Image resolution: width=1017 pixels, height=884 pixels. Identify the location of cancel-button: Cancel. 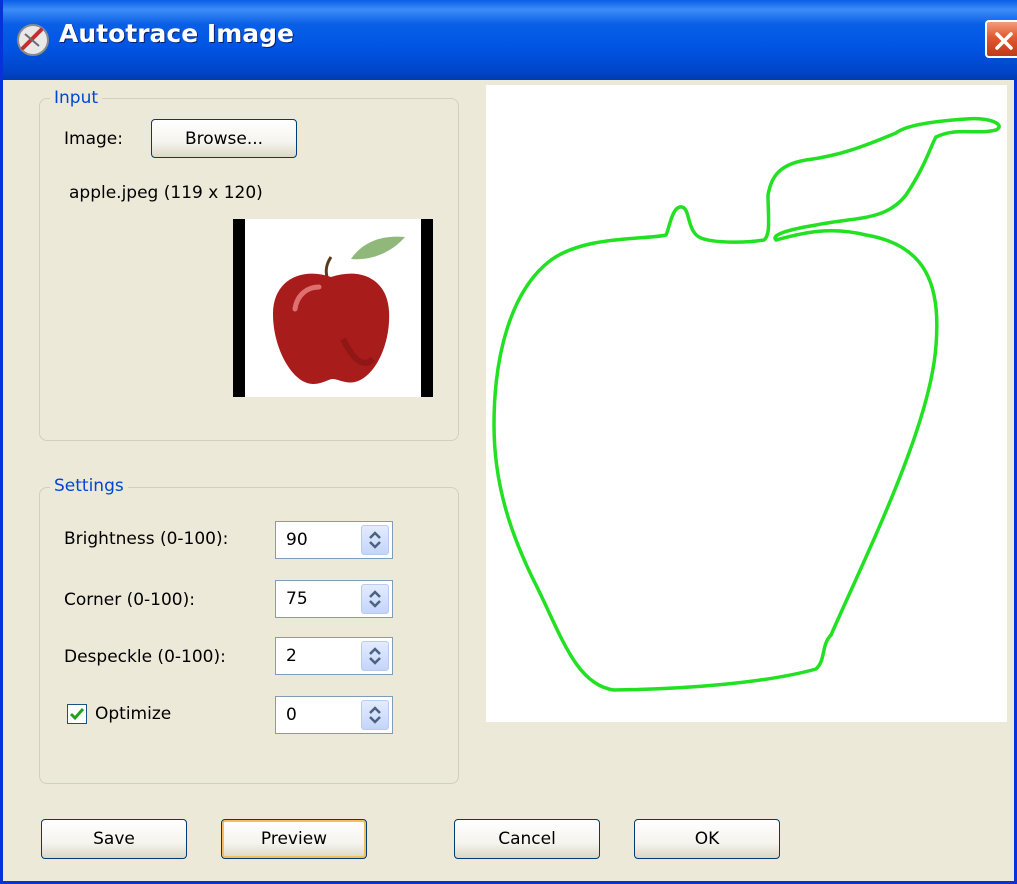
(527, 839).